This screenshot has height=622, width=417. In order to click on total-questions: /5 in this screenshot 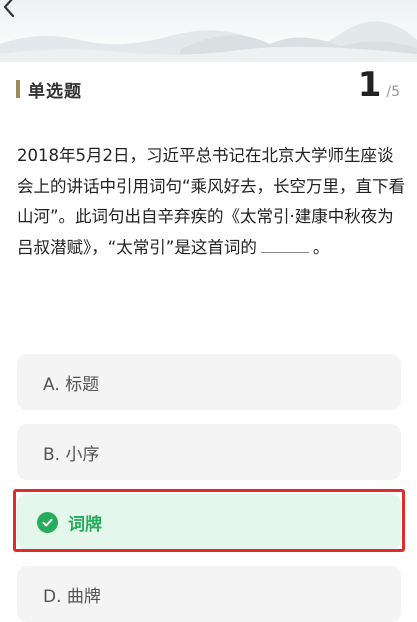, I will do `click(393, 92)`.